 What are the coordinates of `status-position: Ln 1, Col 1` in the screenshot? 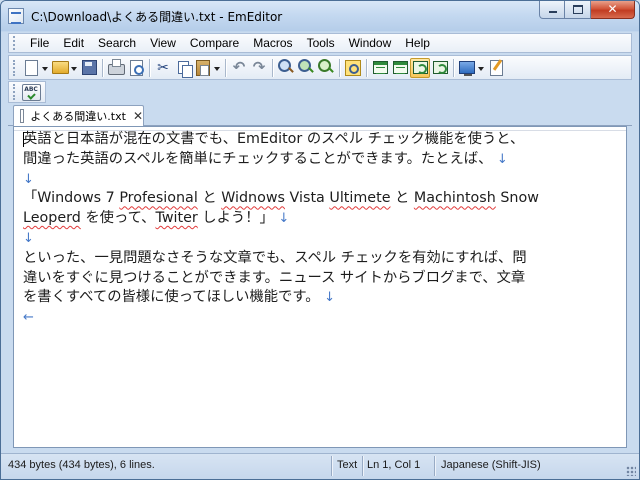 It's located at (393, 466).